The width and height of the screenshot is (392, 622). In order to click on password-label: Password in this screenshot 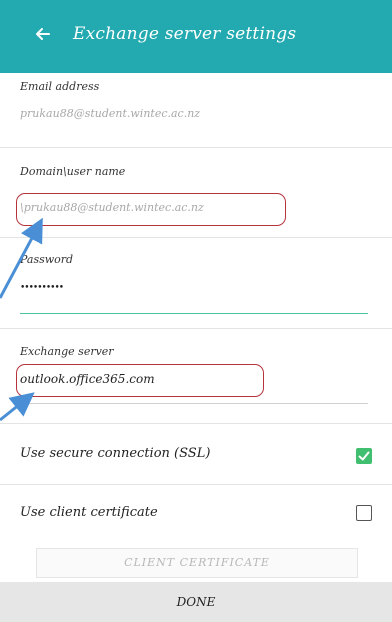, I will do `click(47, 259)`.